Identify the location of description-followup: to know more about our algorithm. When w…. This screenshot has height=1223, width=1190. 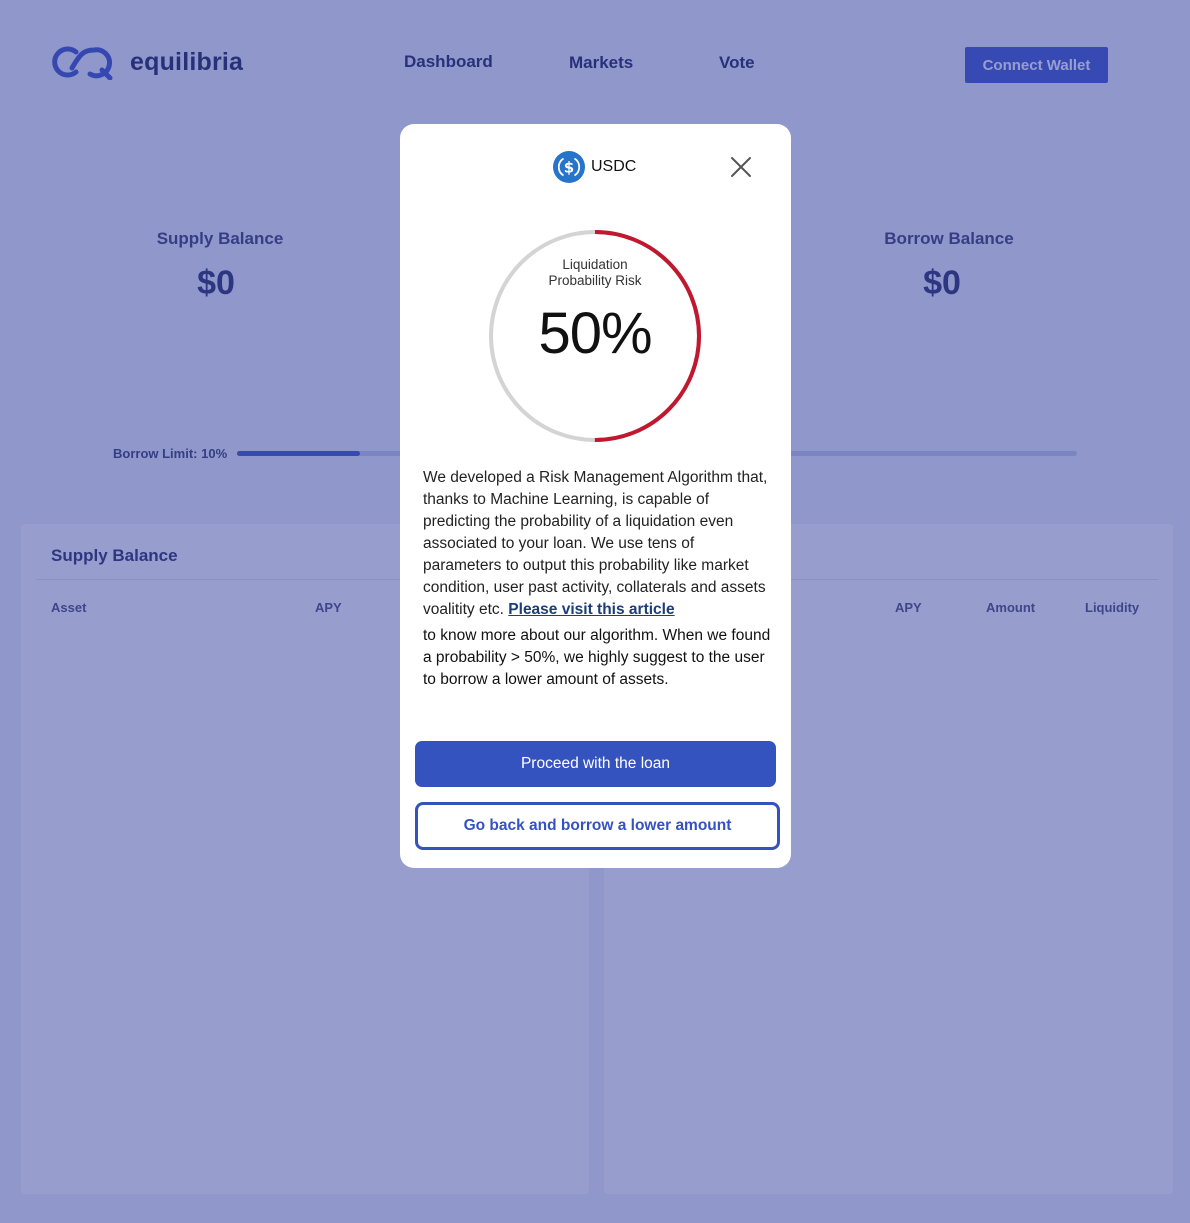
(597, 657).